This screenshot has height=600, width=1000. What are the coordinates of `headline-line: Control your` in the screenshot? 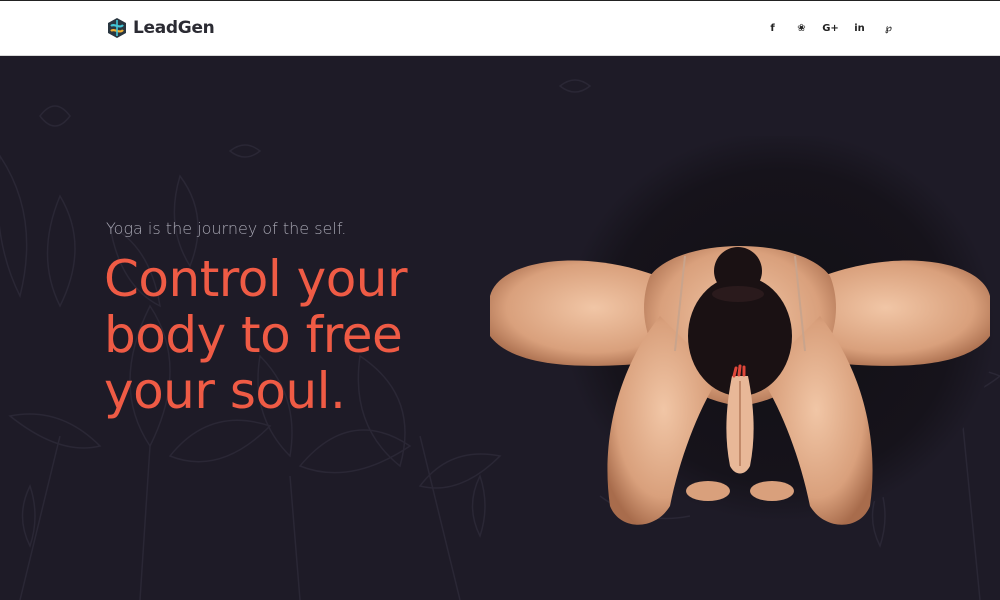 It's located at (256, 279).